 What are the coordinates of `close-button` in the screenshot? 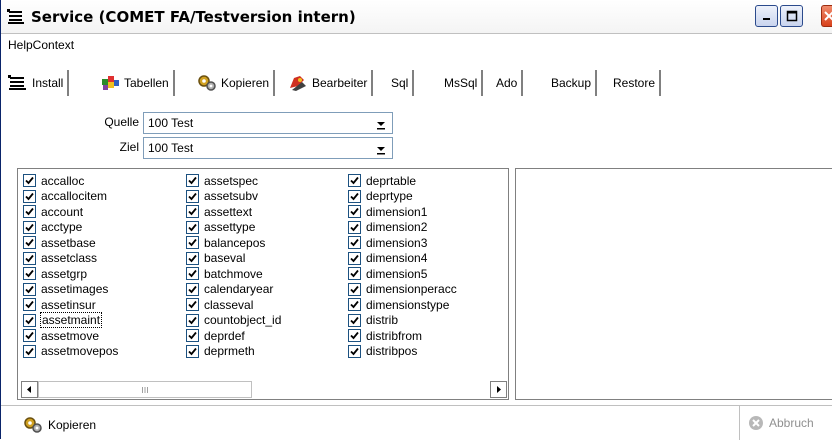 It's located at (826, 16).